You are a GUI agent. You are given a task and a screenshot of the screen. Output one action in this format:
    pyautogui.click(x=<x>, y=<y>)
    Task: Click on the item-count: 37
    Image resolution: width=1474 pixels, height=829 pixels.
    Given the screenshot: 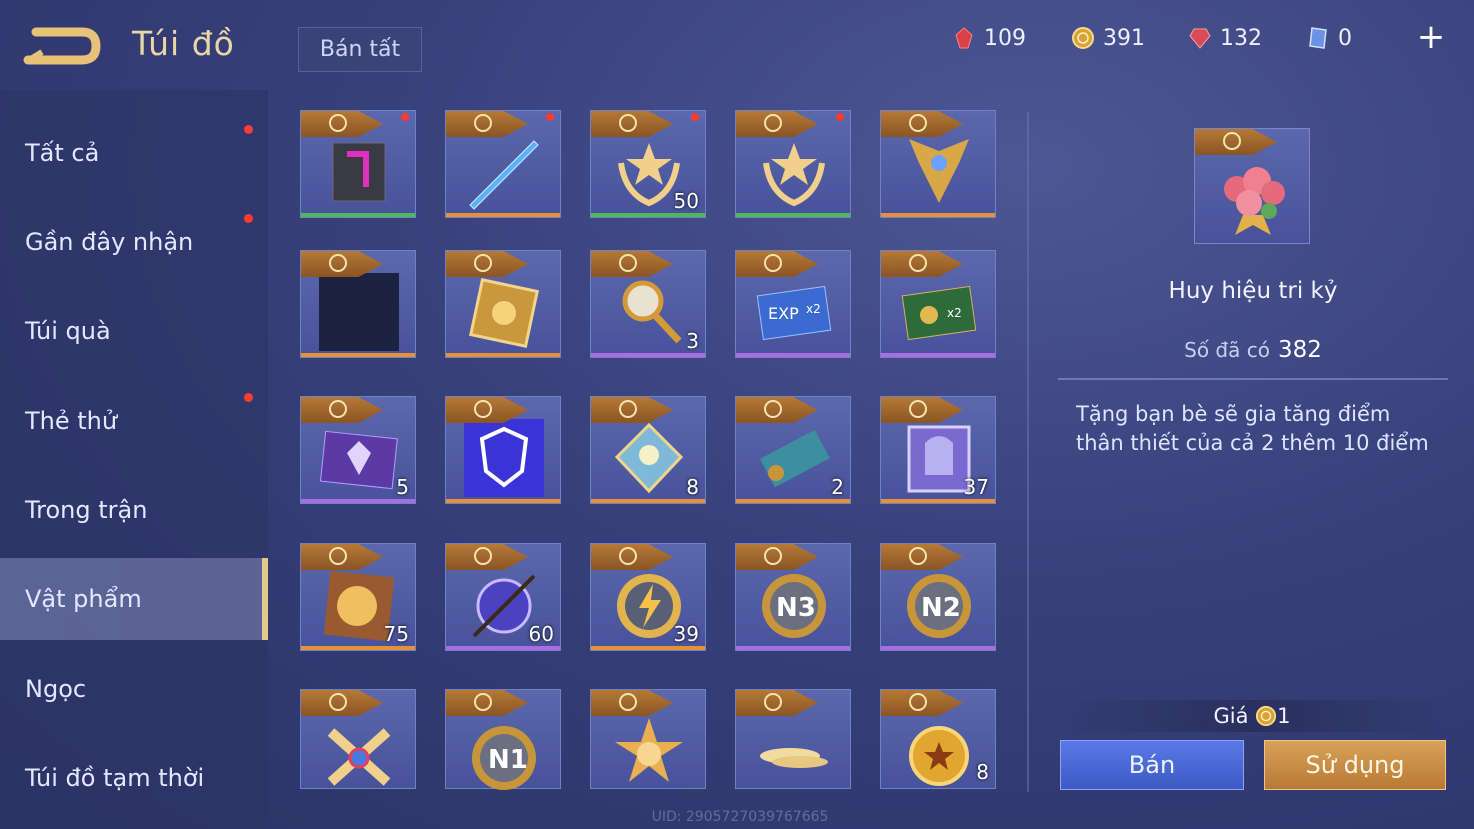 What is the action you would take?
    pyautogui.click(x=976, y=487)
    